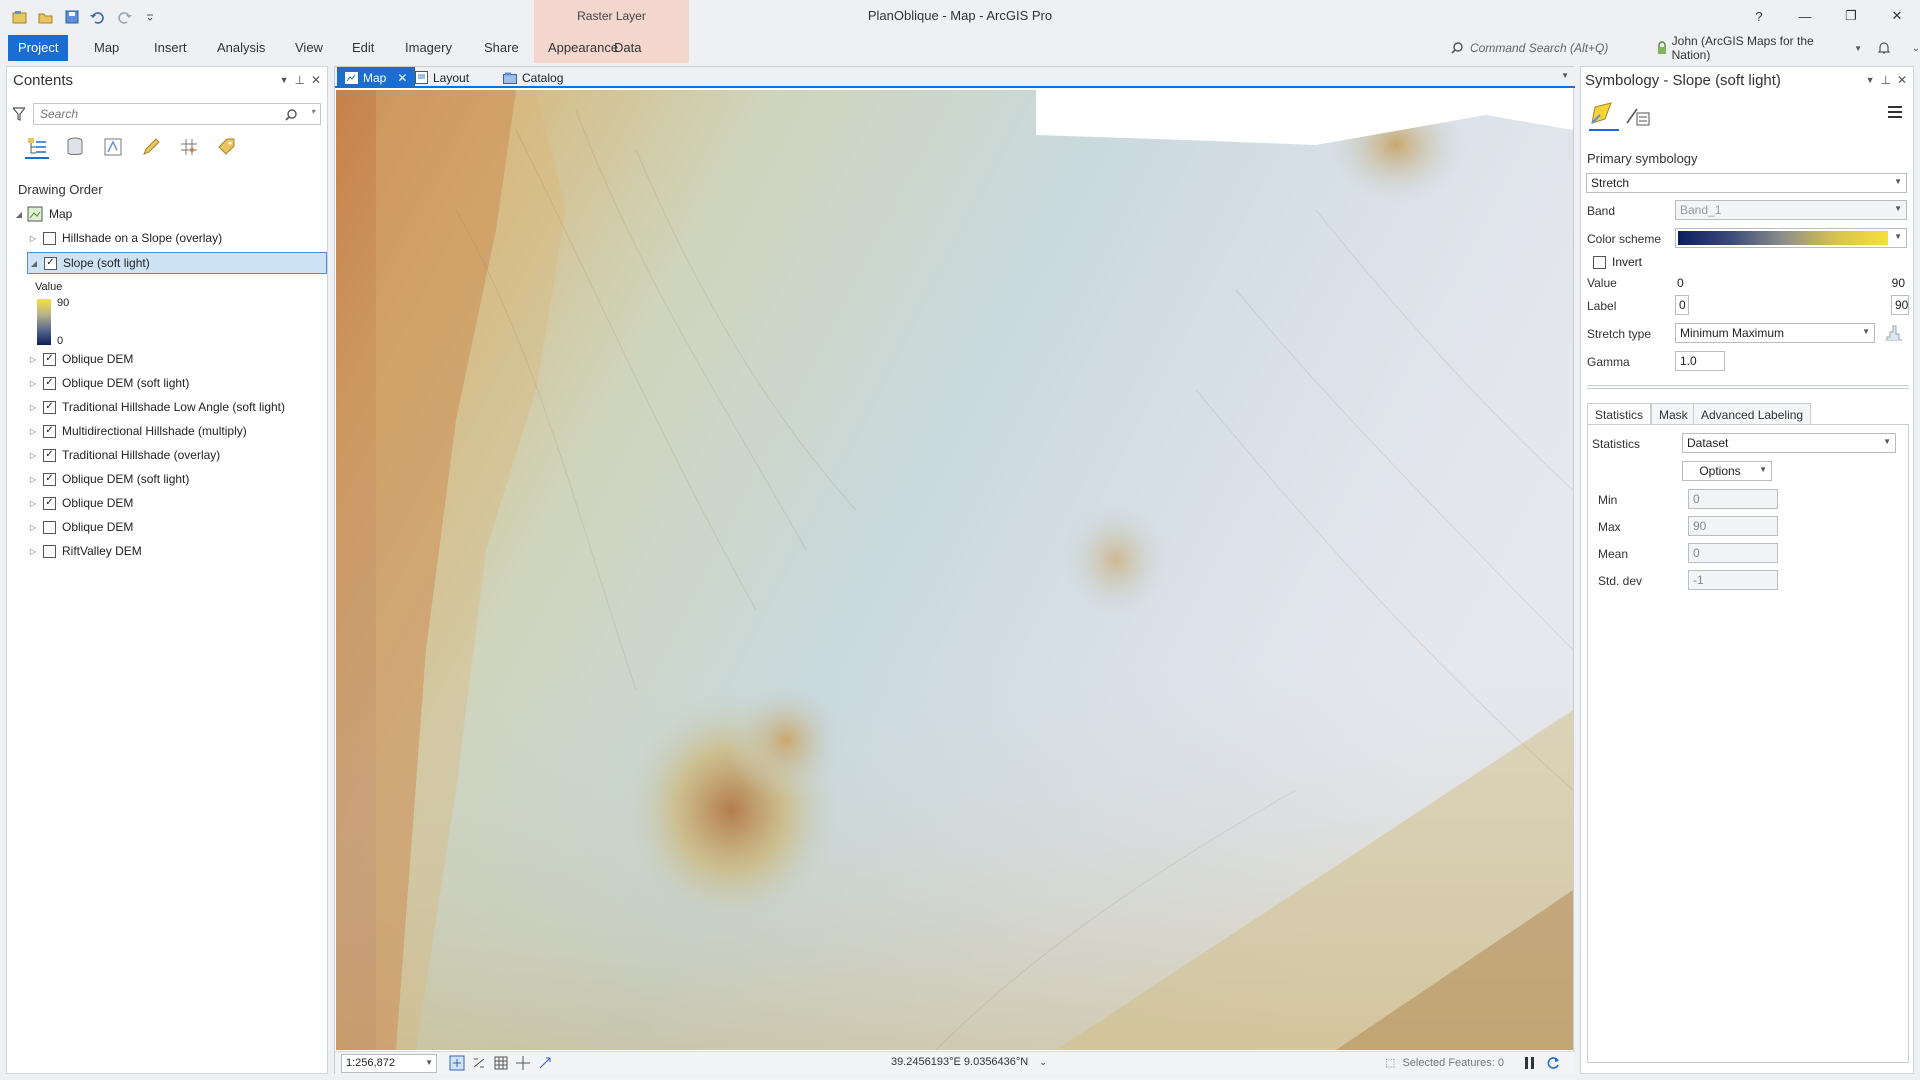 The height and width of the screenshot is (1080, 1920). What do you see at coordinates (113, 147) in the screenshot?
I see `list-by-selection-icon` at bounding box center [113, 147].